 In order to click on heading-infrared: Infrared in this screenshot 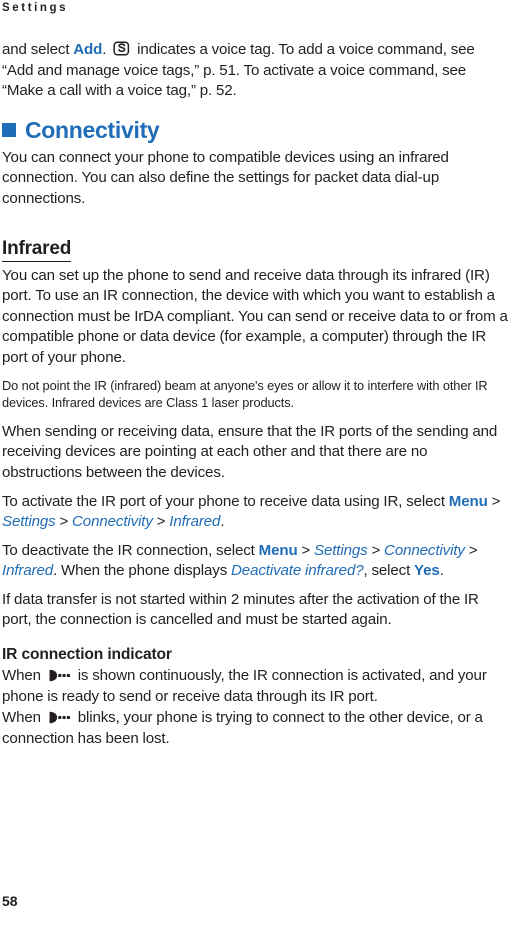, I will do `click(36, 250)`.